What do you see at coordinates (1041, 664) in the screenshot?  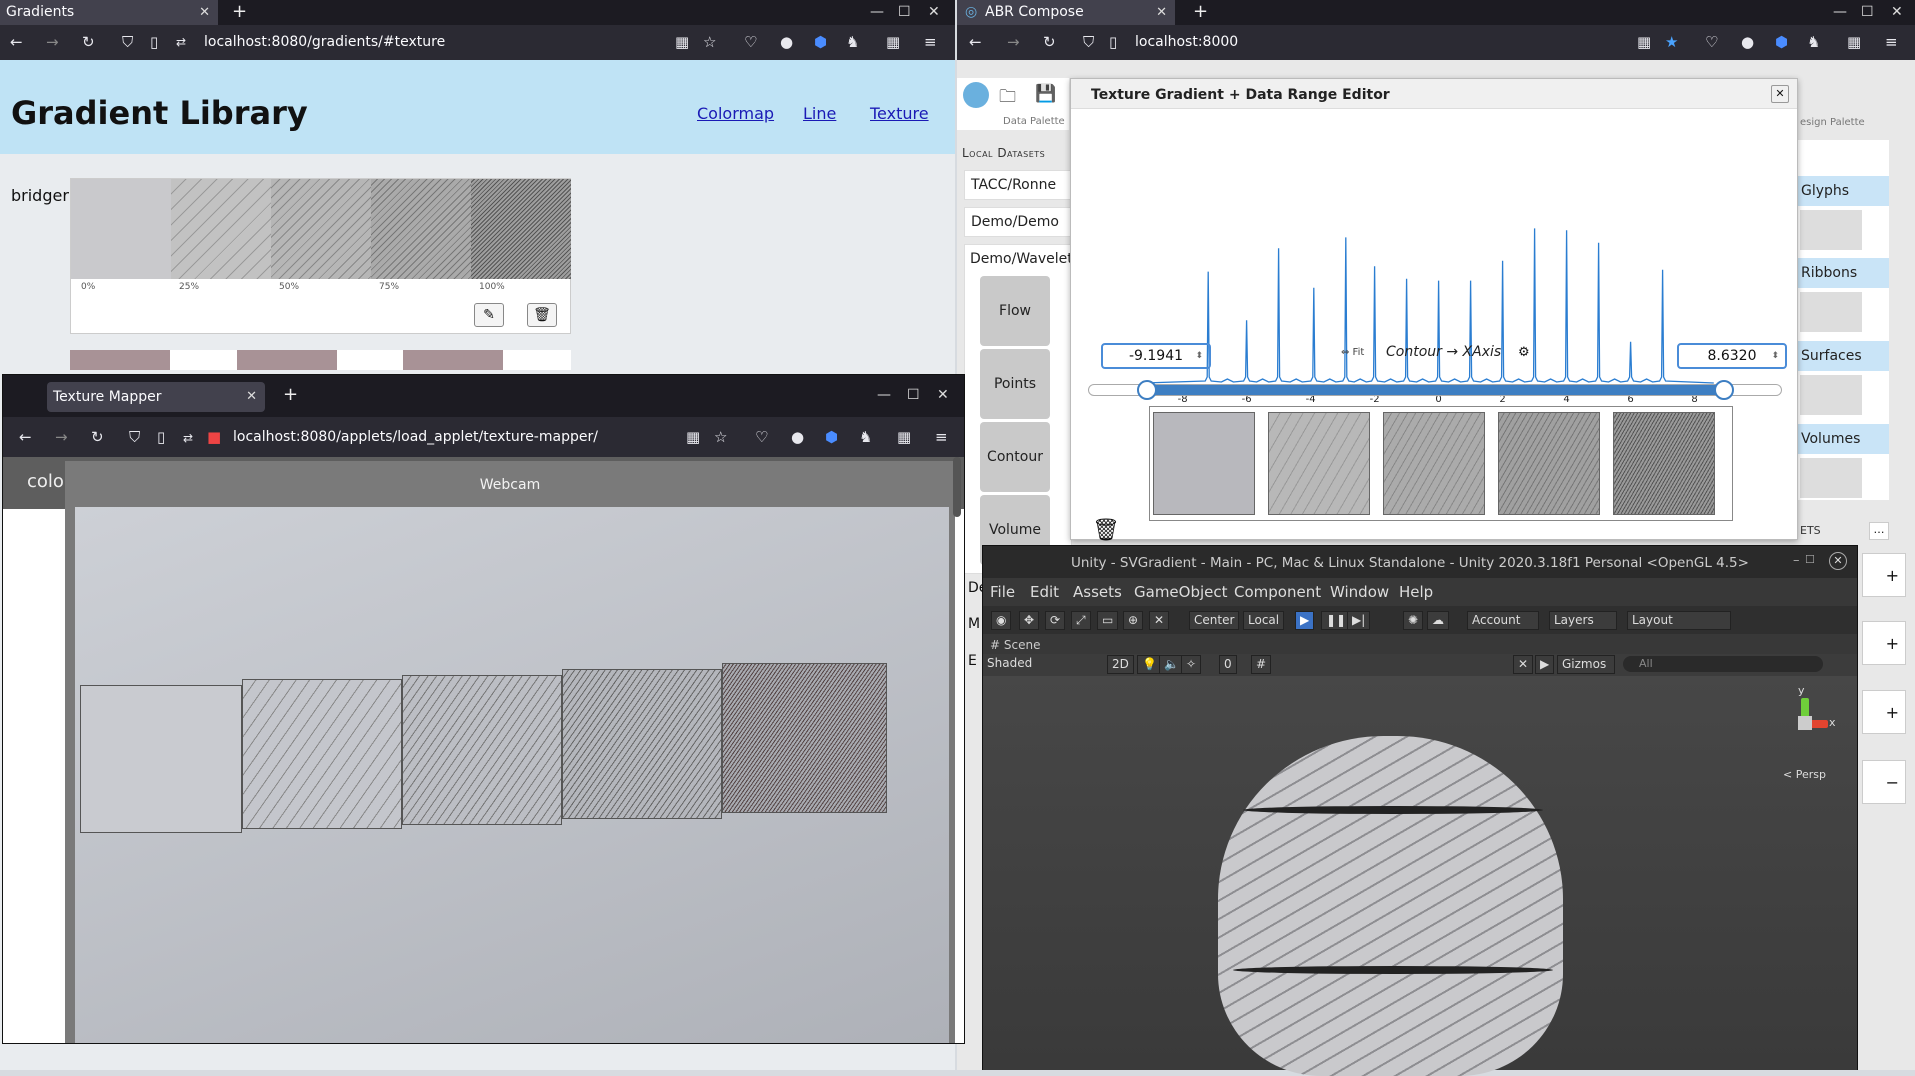 I see `shading-dropdown: Shaded` at bounding box center [1041, 664].